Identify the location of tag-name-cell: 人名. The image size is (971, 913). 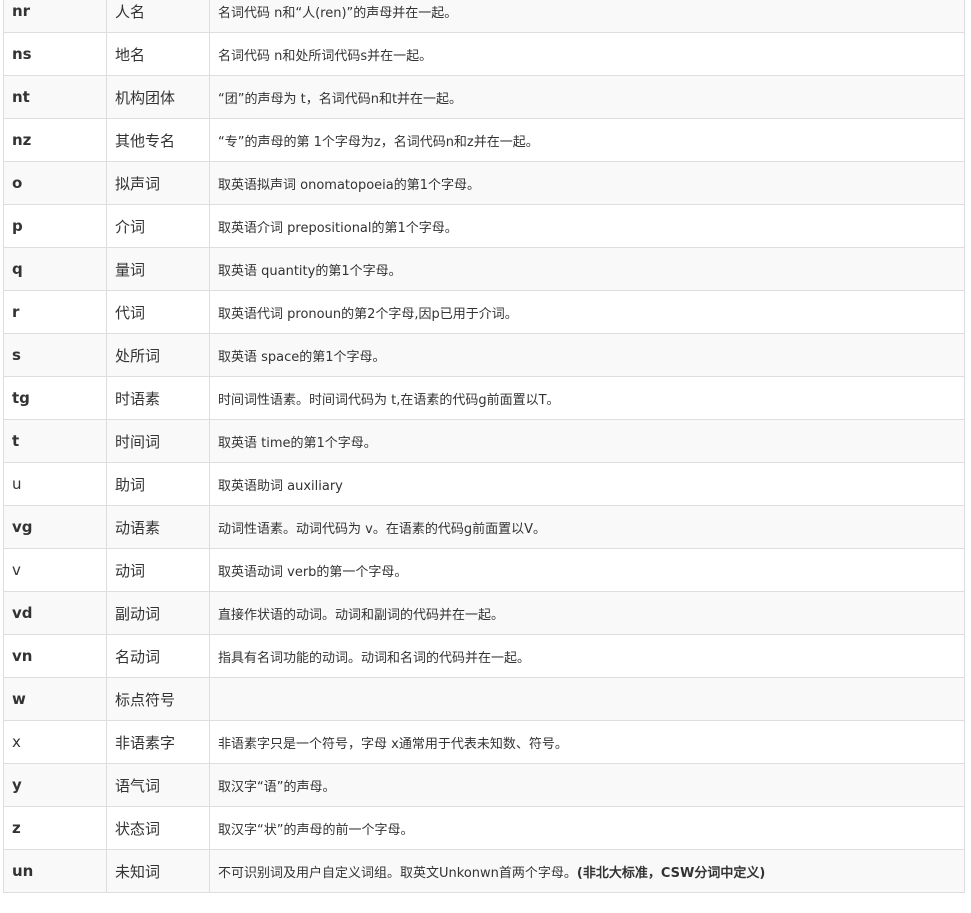
(158, 16).